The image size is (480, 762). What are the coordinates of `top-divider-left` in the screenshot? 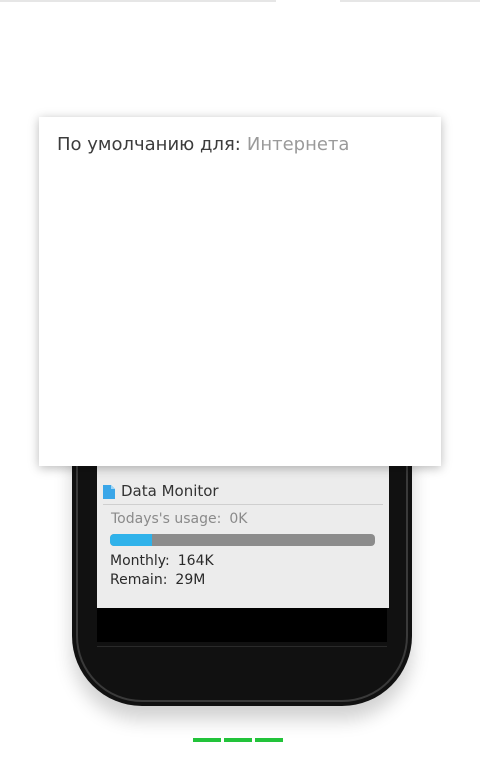 It's located at (138, 1).